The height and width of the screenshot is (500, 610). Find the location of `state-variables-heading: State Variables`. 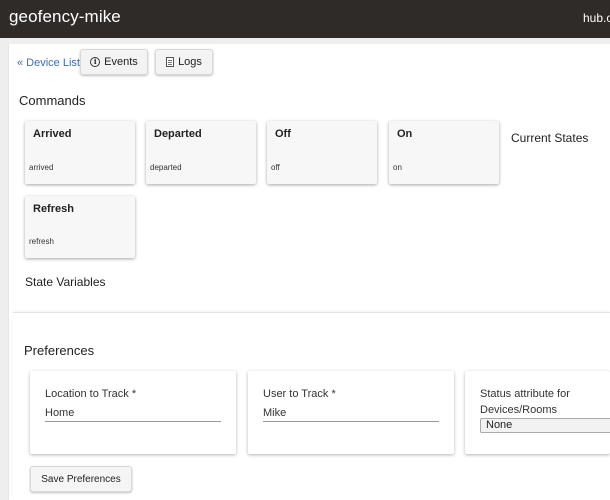

state-variables-heading: State Variables is located at coordinates (65, 282).